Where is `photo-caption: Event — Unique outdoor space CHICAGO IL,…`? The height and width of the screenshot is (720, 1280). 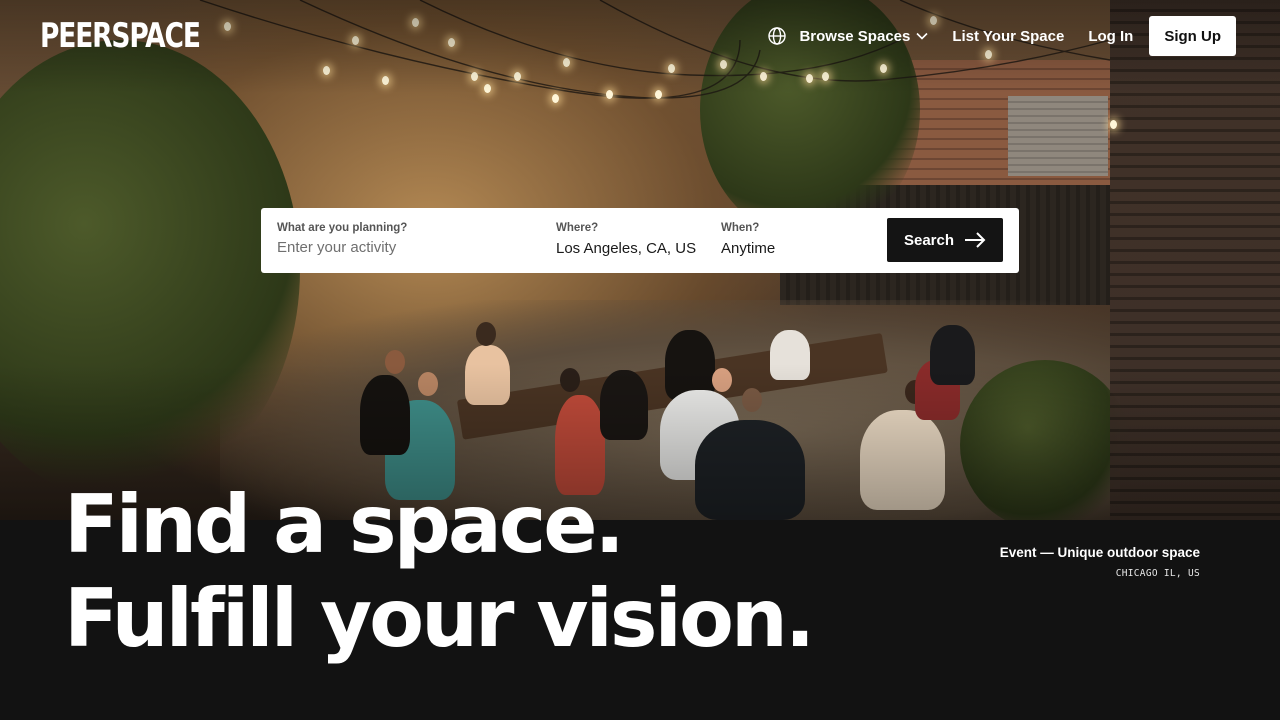 photo-caption: Event — Unique outdoor space CHICAGO IL,… is located at coordinates (1100, 562).